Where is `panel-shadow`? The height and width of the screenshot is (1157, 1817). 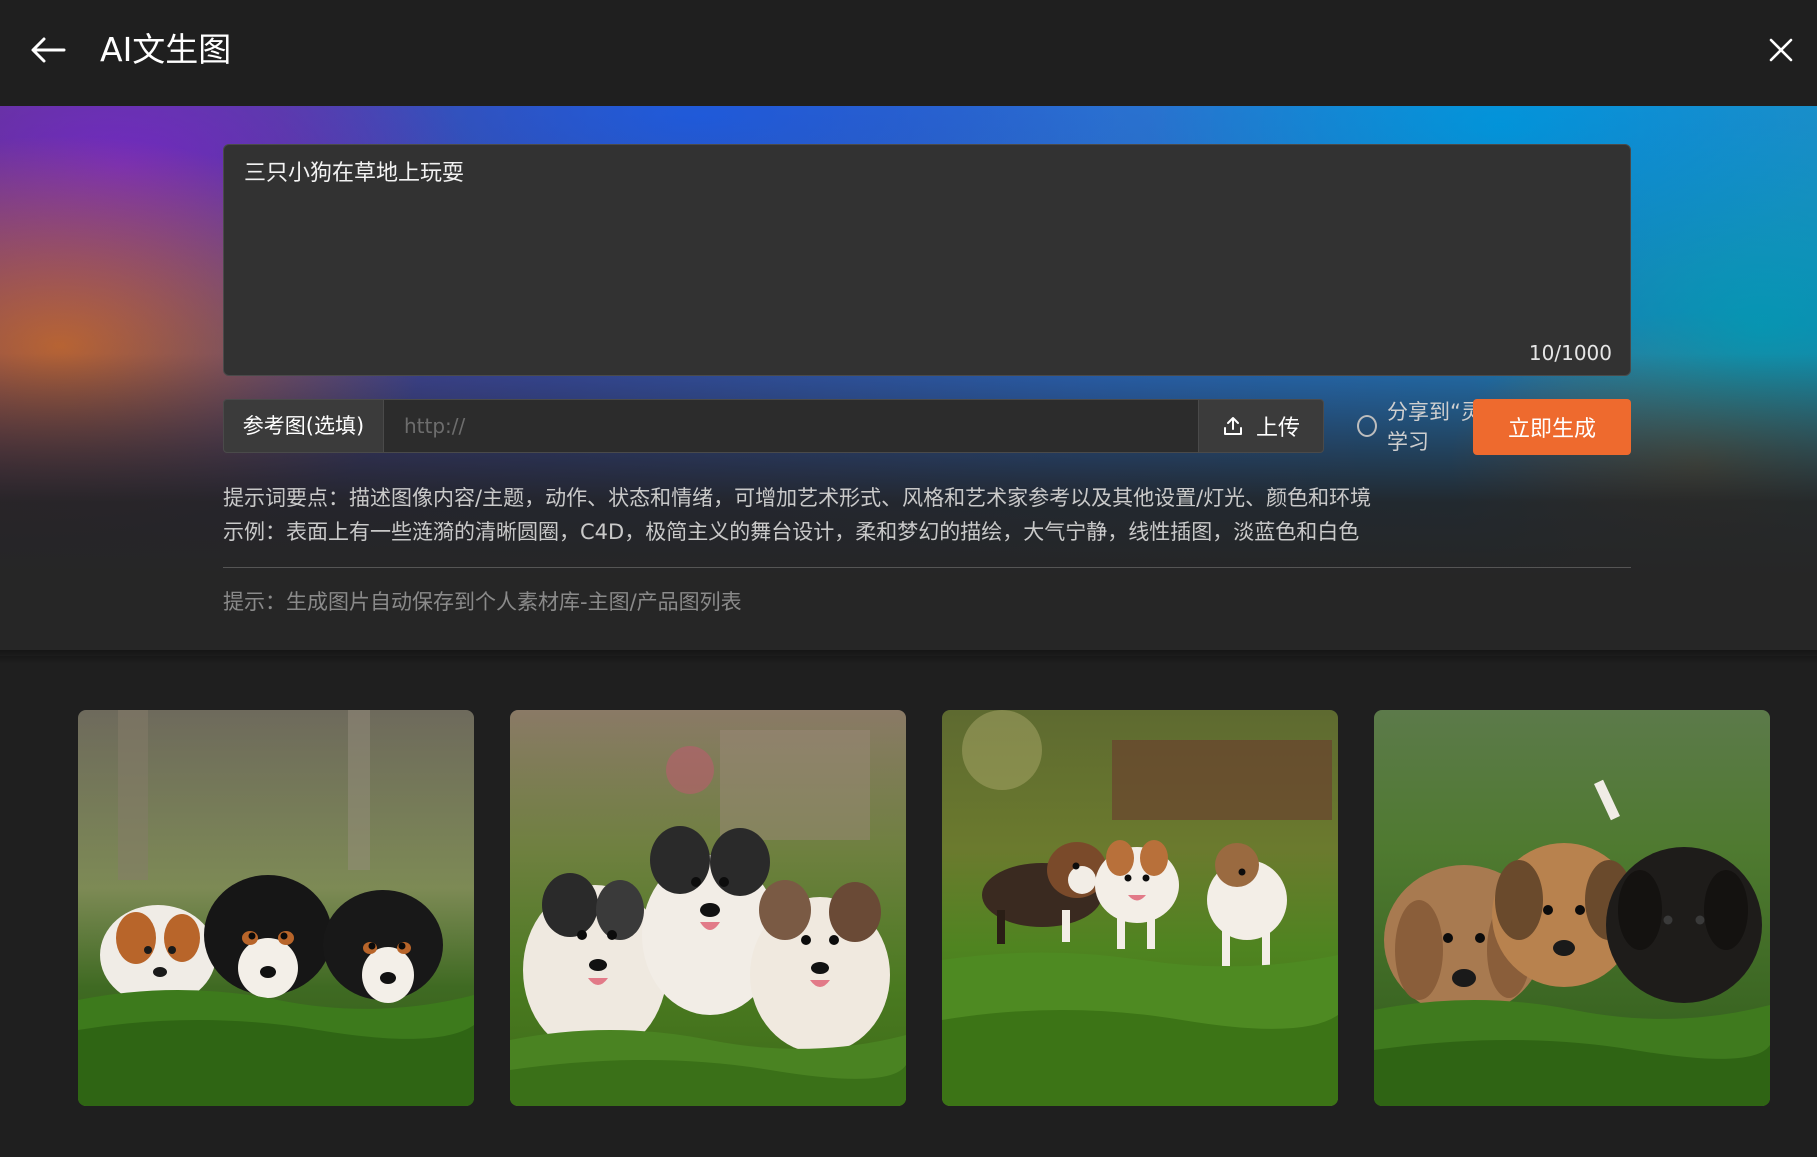
panel-shadow is located at coordinates (908, 657).